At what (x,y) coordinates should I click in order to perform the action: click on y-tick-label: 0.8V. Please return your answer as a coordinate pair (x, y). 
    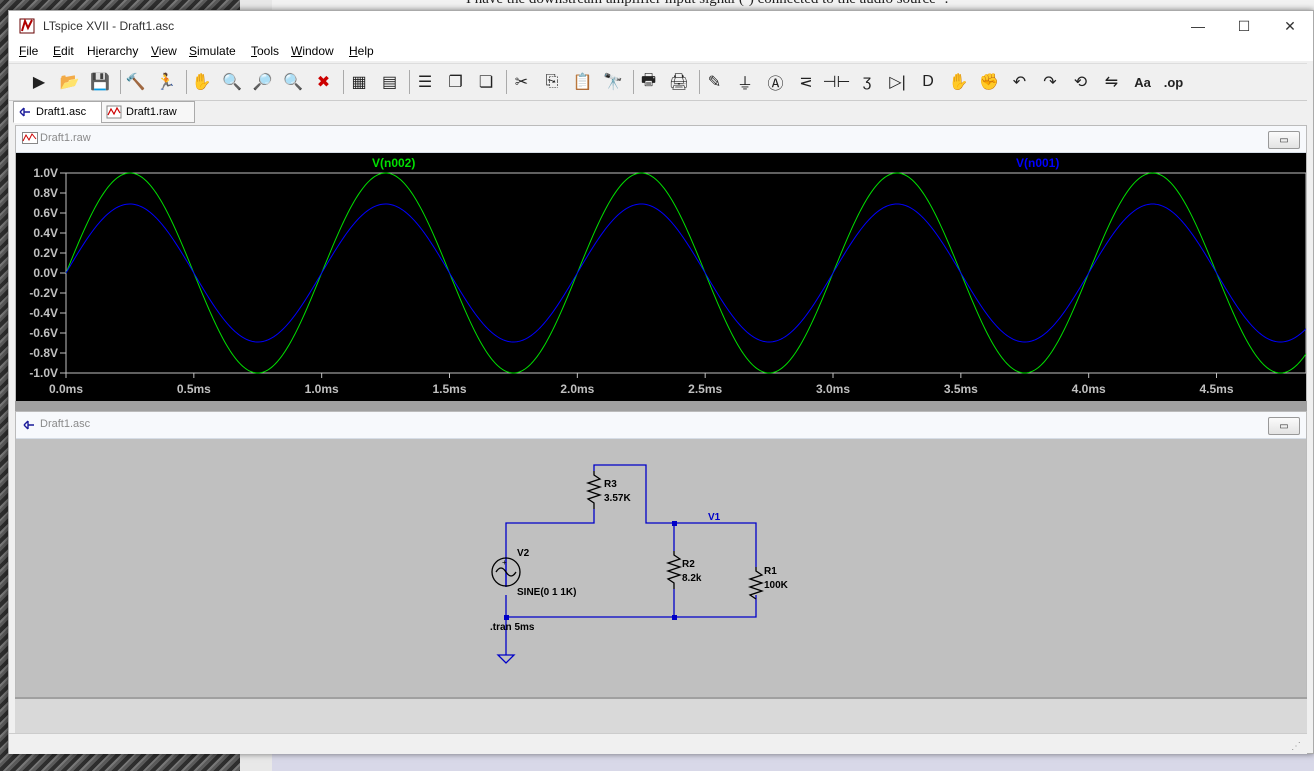
    Looking at the image, I should click on (45, 193).